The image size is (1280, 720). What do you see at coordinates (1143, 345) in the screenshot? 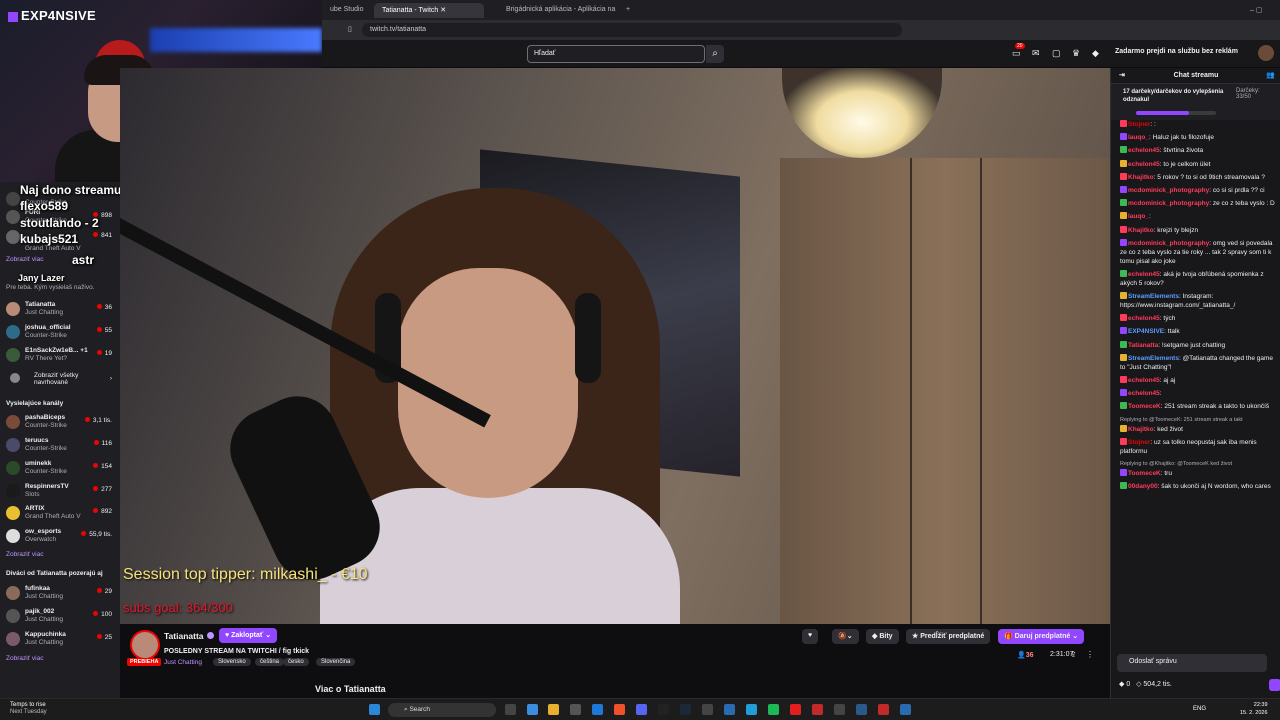
I see `chat-username: Tatianatta` at bounding box center [1143, 345].